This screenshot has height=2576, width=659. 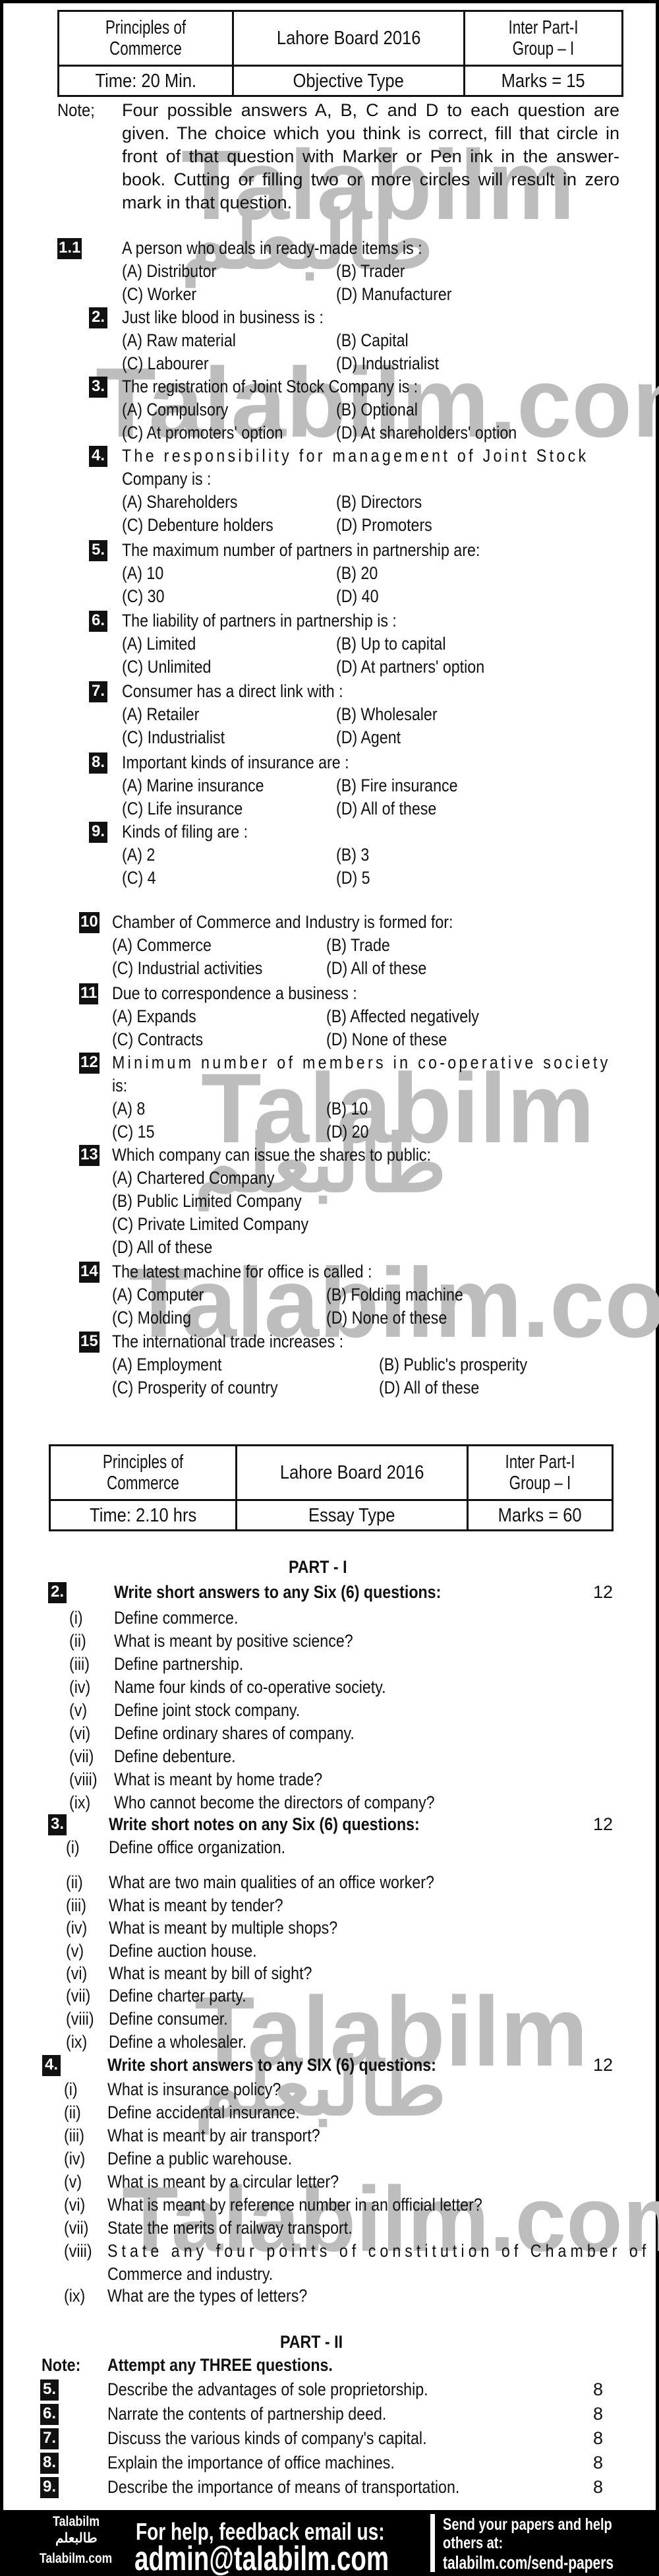 What do you see at coordinates (98, 387) in the screenshot?
I see `question-number-badge: 3.` at bounding box center [98, 387].